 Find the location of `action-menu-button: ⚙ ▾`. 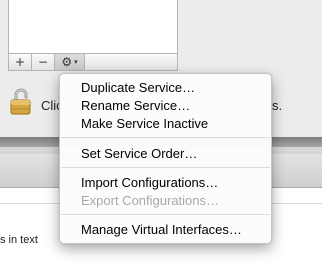

action-menu-button: ⚙ ▾ is located at coordinates (70, 62).